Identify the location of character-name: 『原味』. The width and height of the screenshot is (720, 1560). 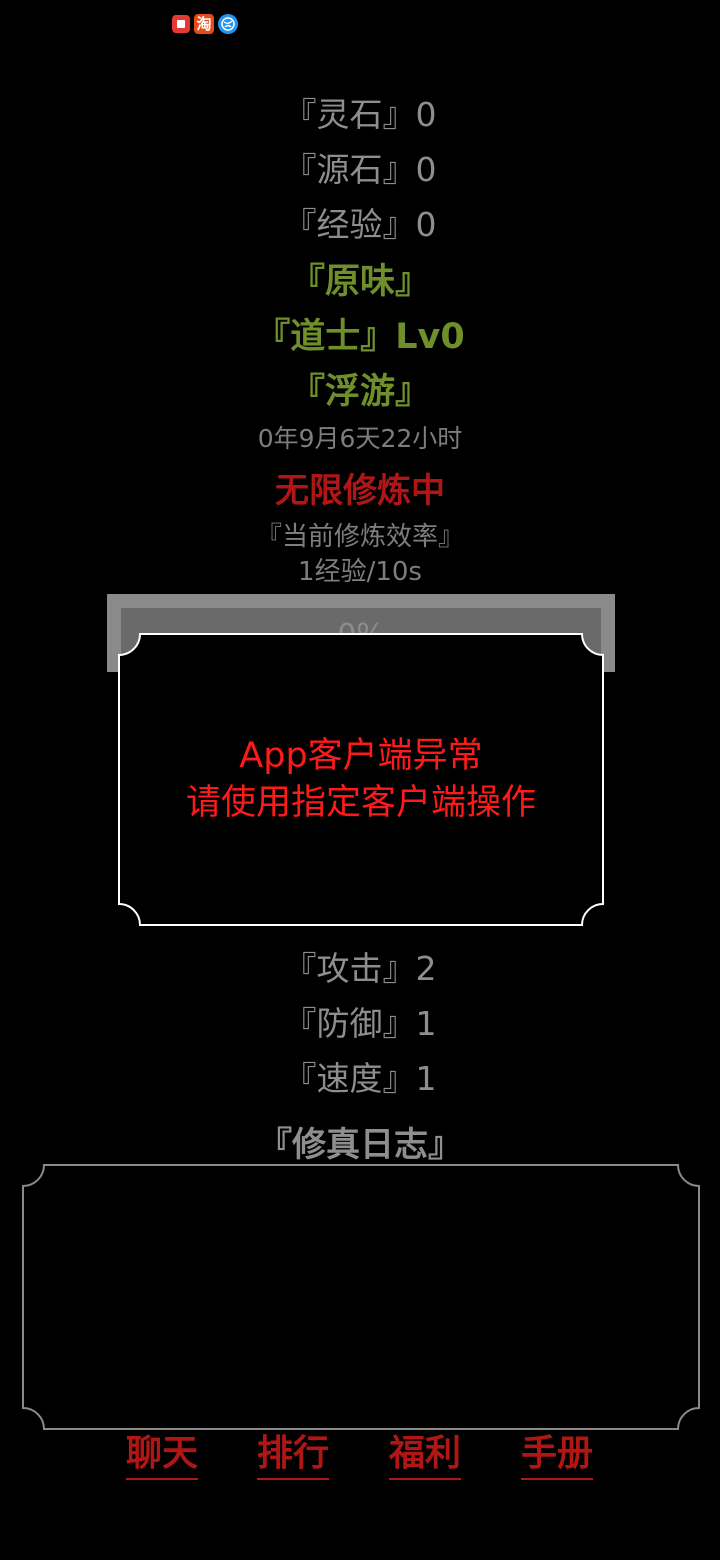
(359, 282).